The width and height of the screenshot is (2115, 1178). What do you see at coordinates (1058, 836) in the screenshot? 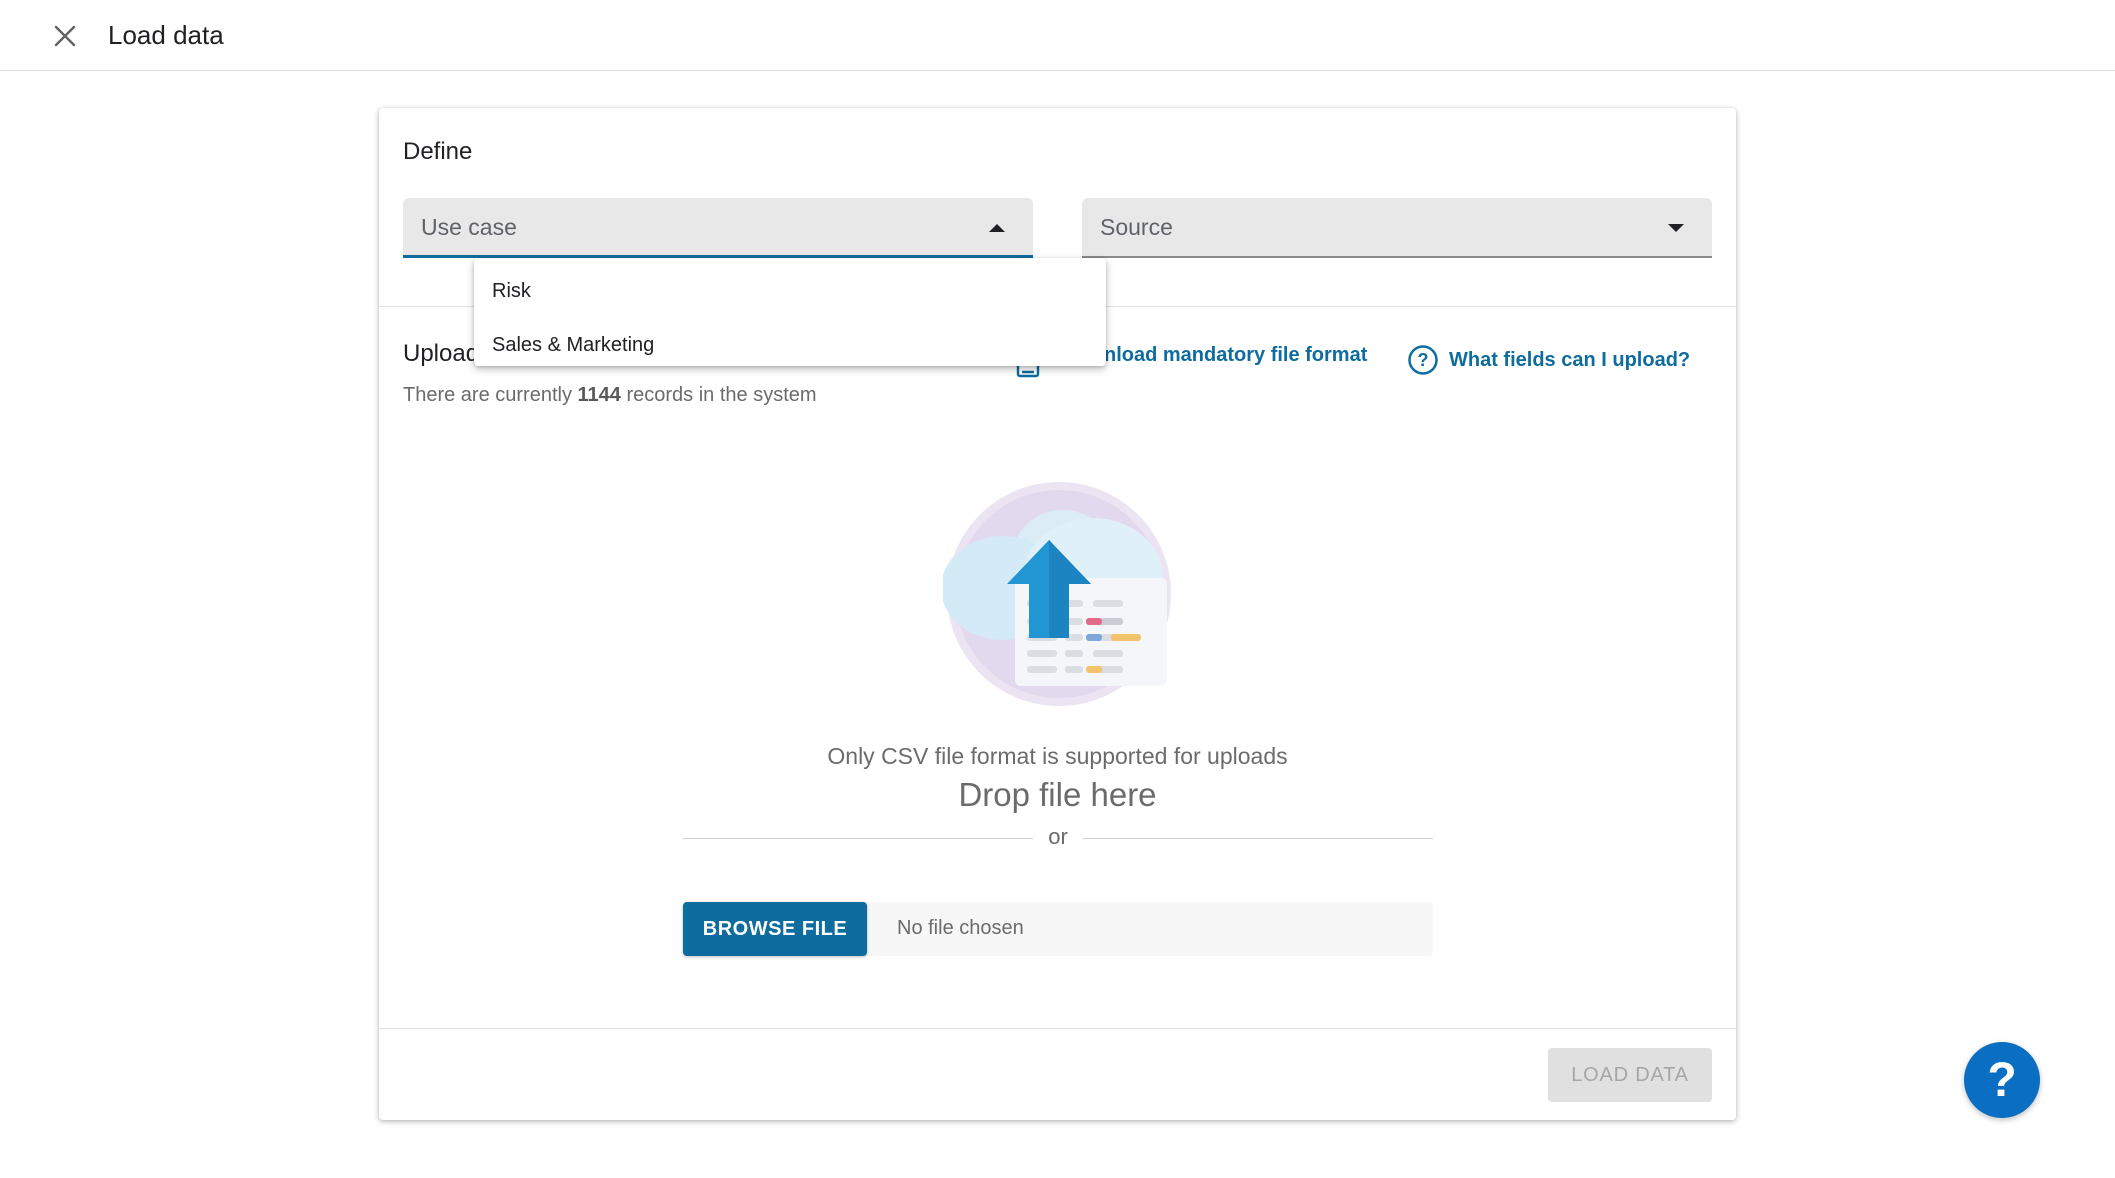
I see `or-text: or` at bounding box center [1058, 836].